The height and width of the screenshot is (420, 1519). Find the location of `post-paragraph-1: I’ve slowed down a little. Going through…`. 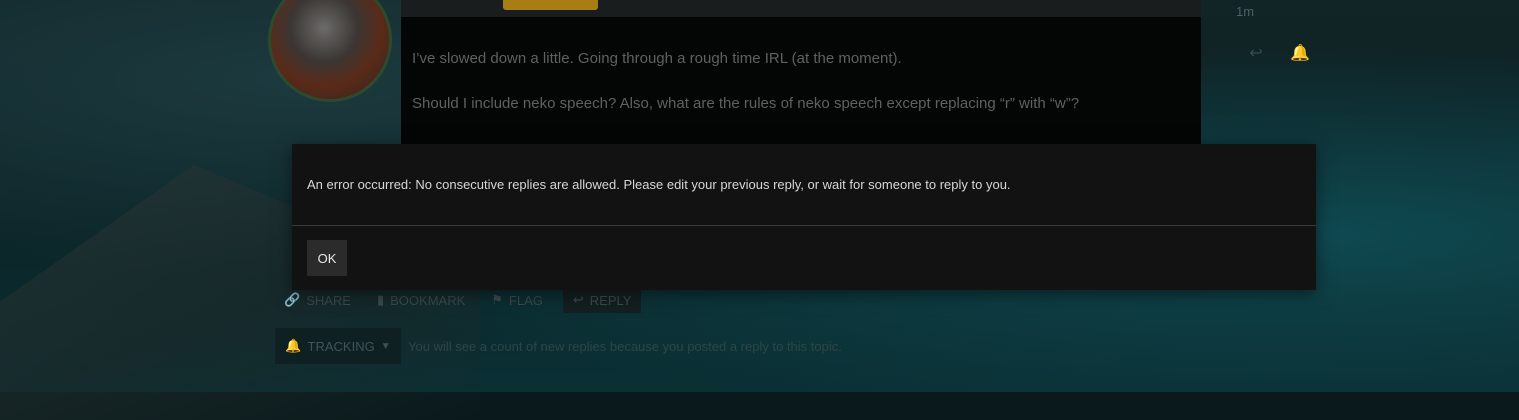

post-paragraph-1: I’ve slowed down a little. Going through… is located at coordinates (657, 58).